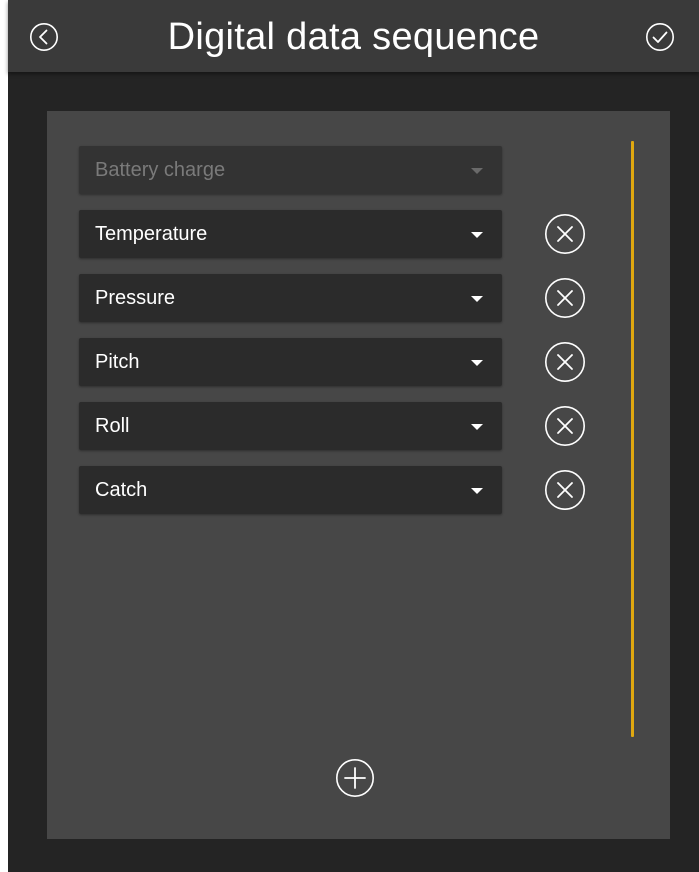 The width and height of the screenshot is (699, 872). I want to click on header-bar: Digital data sequence, so click(353, 36).